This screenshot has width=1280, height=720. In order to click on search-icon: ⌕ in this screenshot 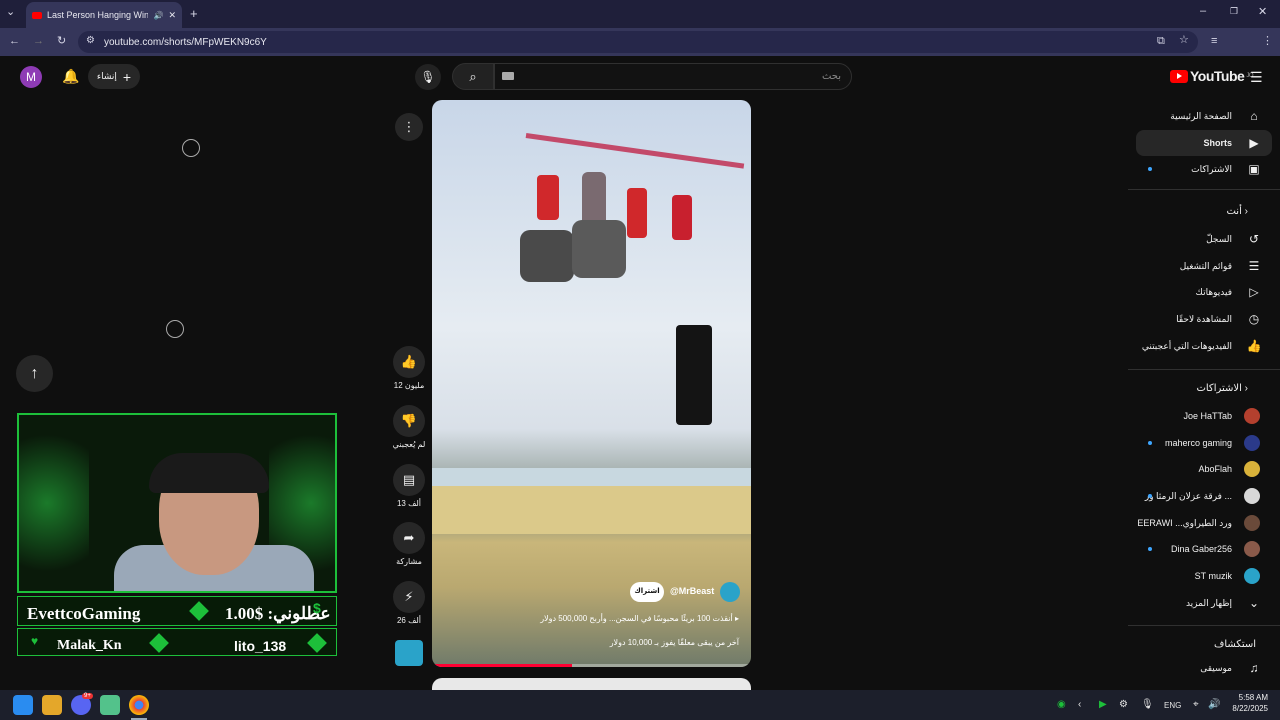, I will do `click(473, 76)`.